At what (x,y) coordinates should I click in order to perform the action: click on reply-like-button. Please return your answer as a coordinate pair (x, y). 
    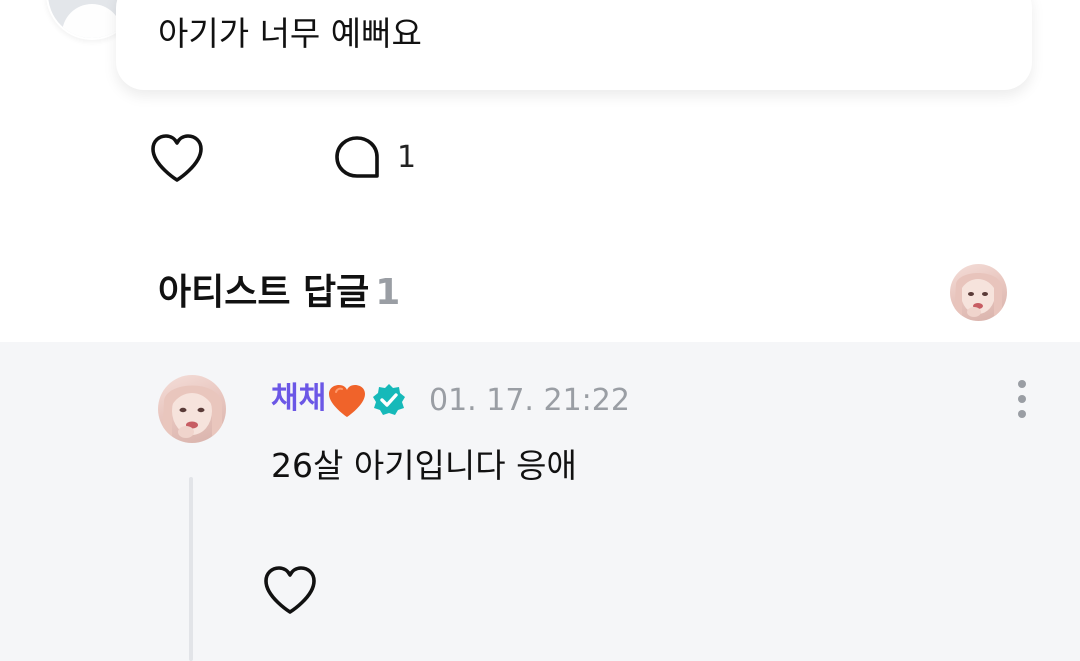
    Looking at the image, I should click on (290, 590).